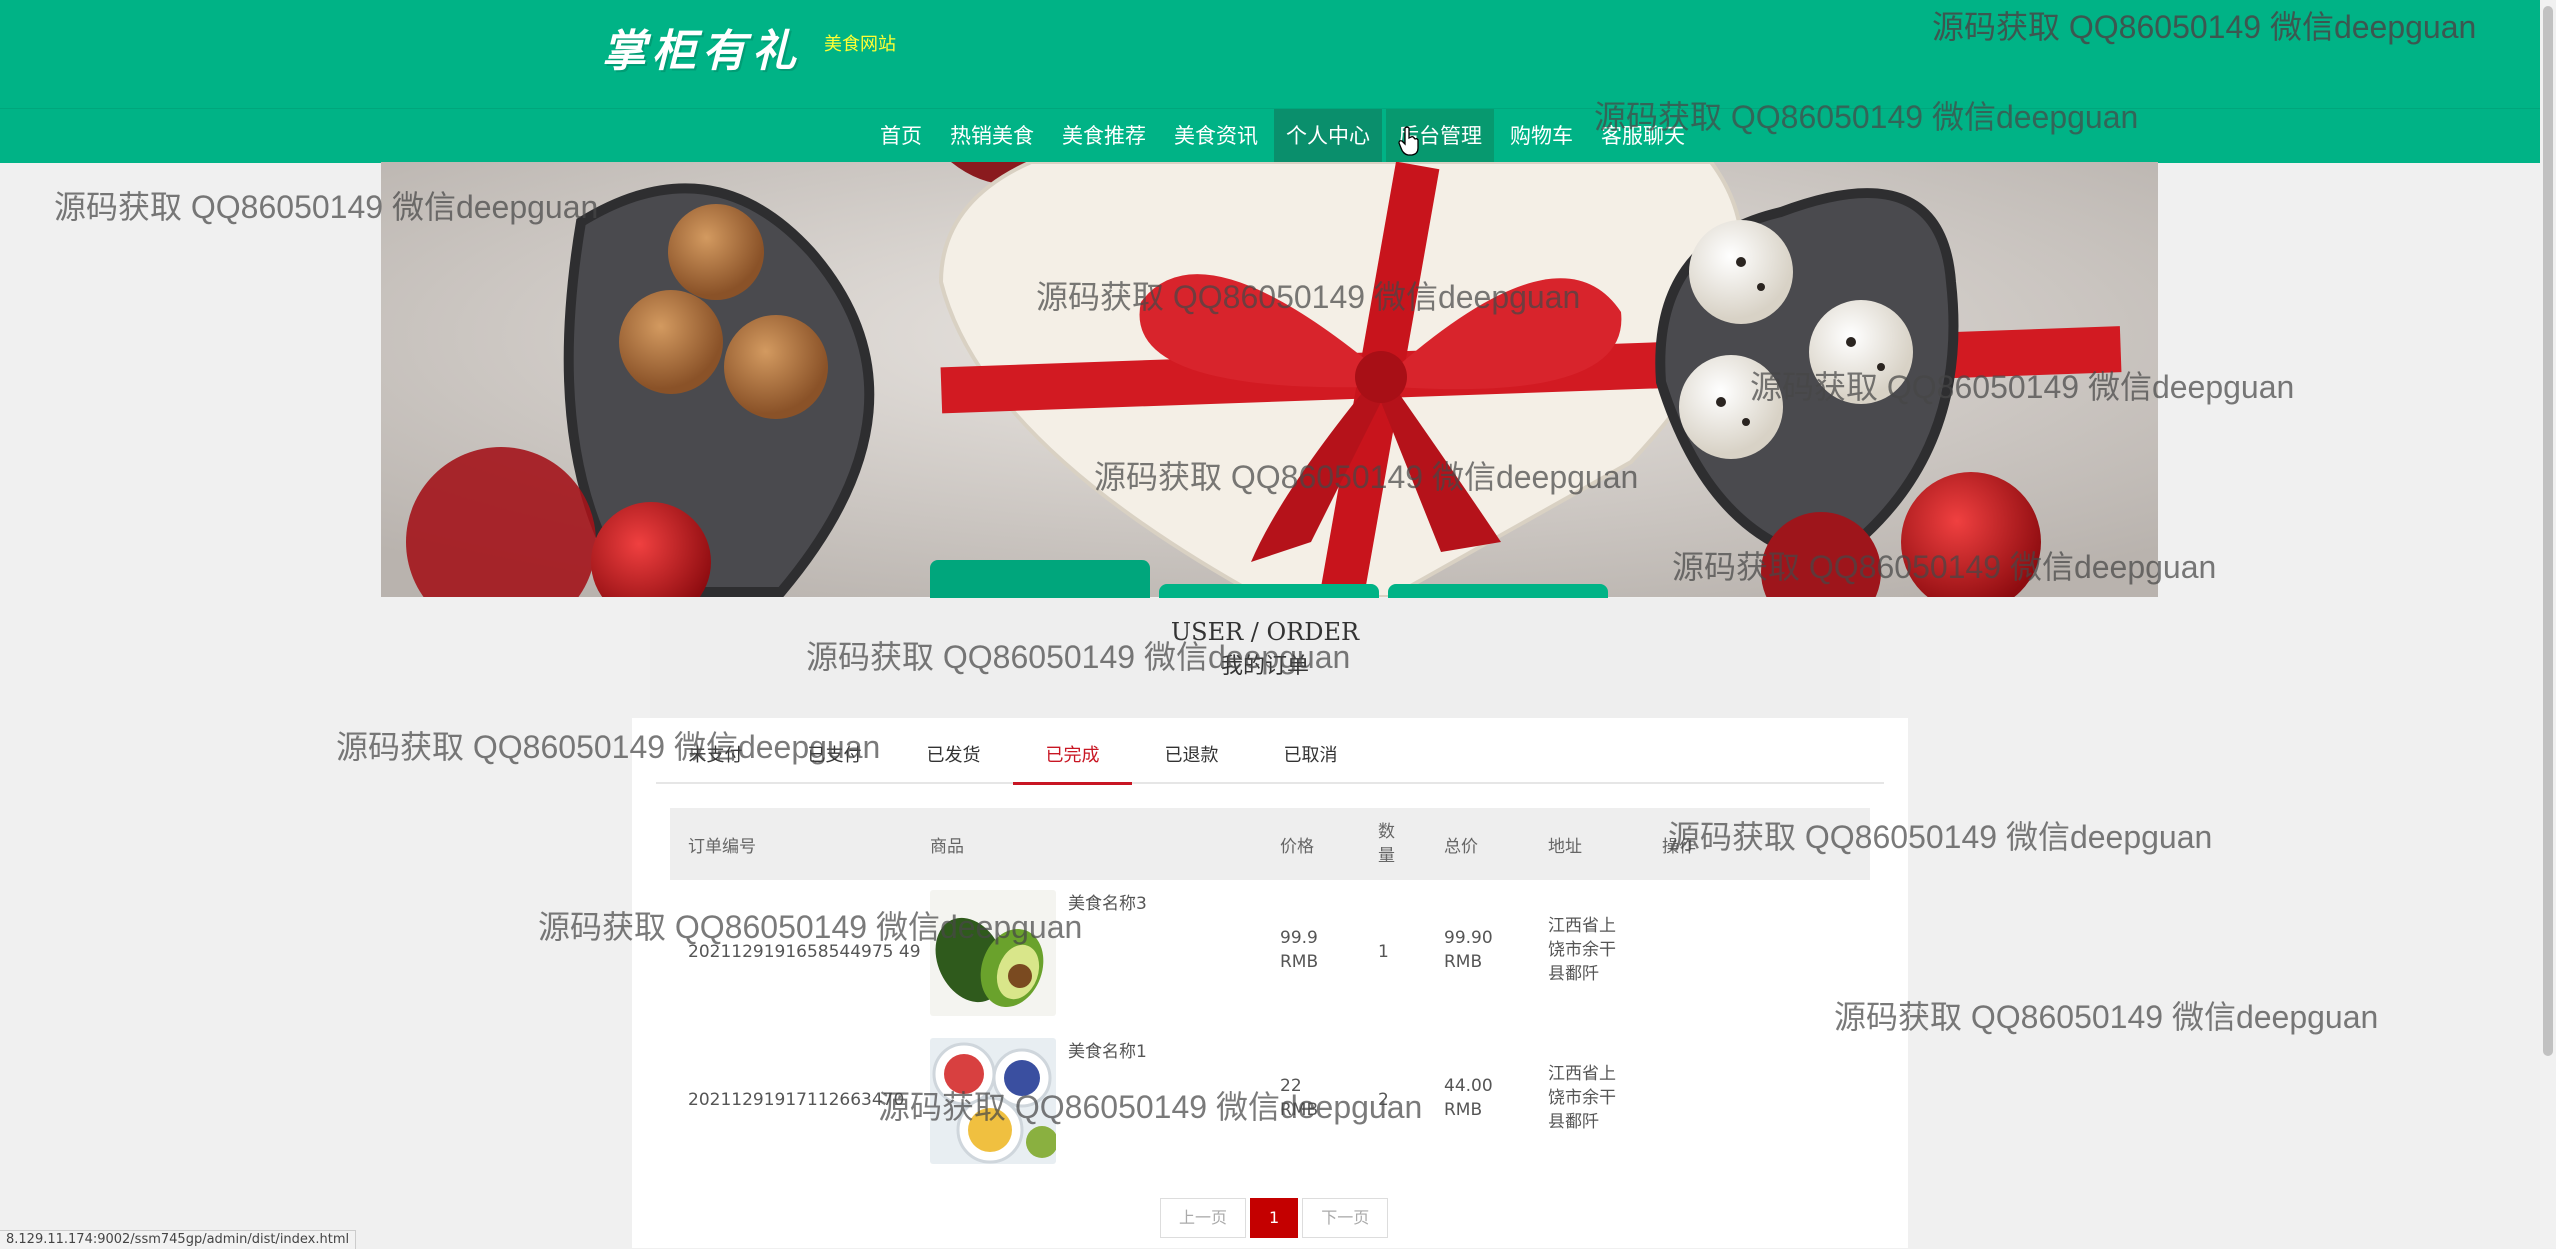 This screenshot has width=2556, height=1249. I want to click on order-status-tabs: 未支付 已支付 已发货 已完成 已退款 已取消, so click(1270, 761).